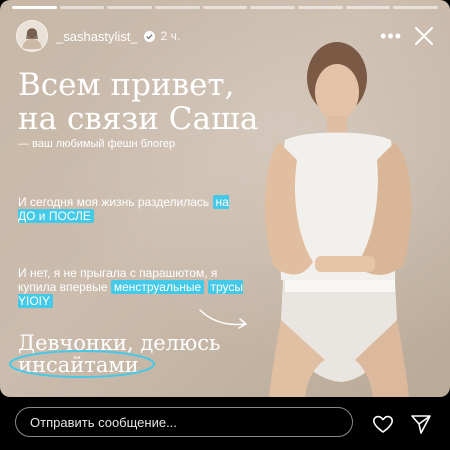  What do you see at coordinates (114, 202) in the screenshot?
I see `paragraph-1-text: И сегодня моя жизнь разделилась` at bounding box center [114, 202].